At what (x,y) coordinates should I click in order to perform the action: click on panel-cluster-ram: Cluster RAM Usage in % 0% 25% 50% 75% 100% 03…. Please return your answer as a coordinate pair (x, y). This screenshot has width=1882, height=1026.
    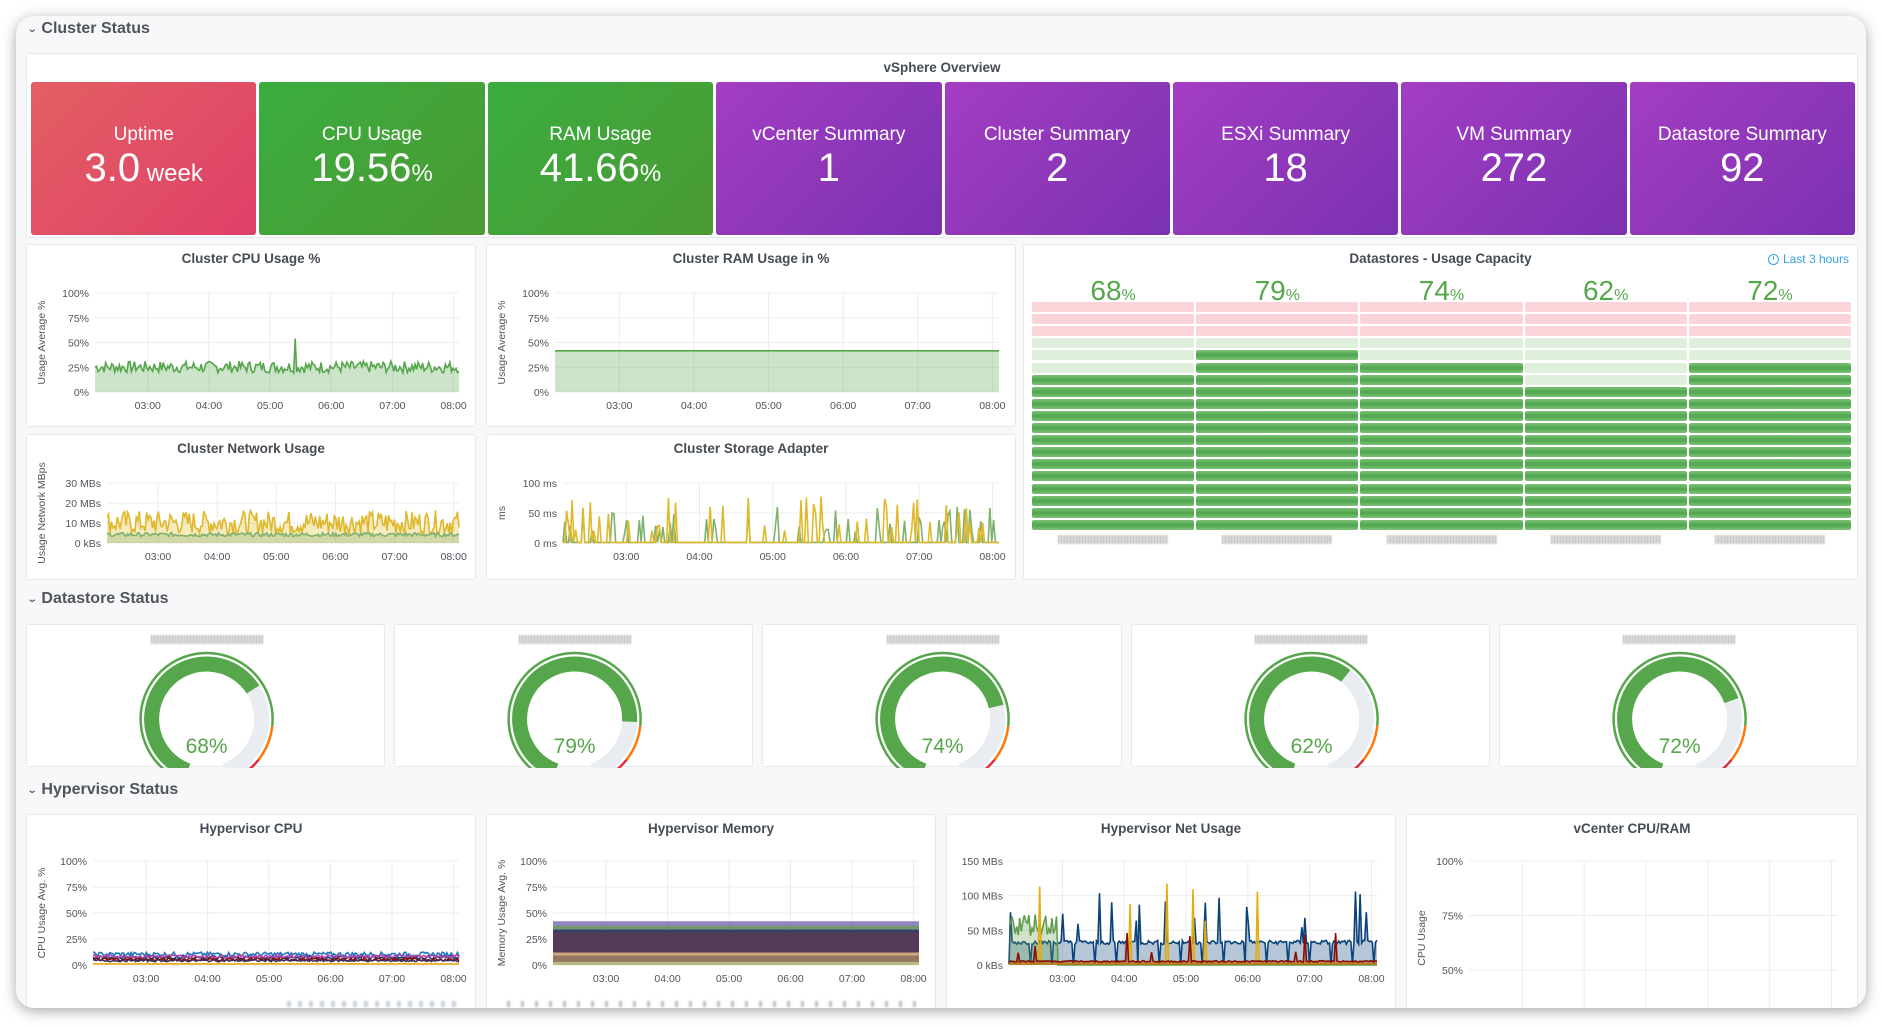
    Looking at the image, I should click on (751, 335).